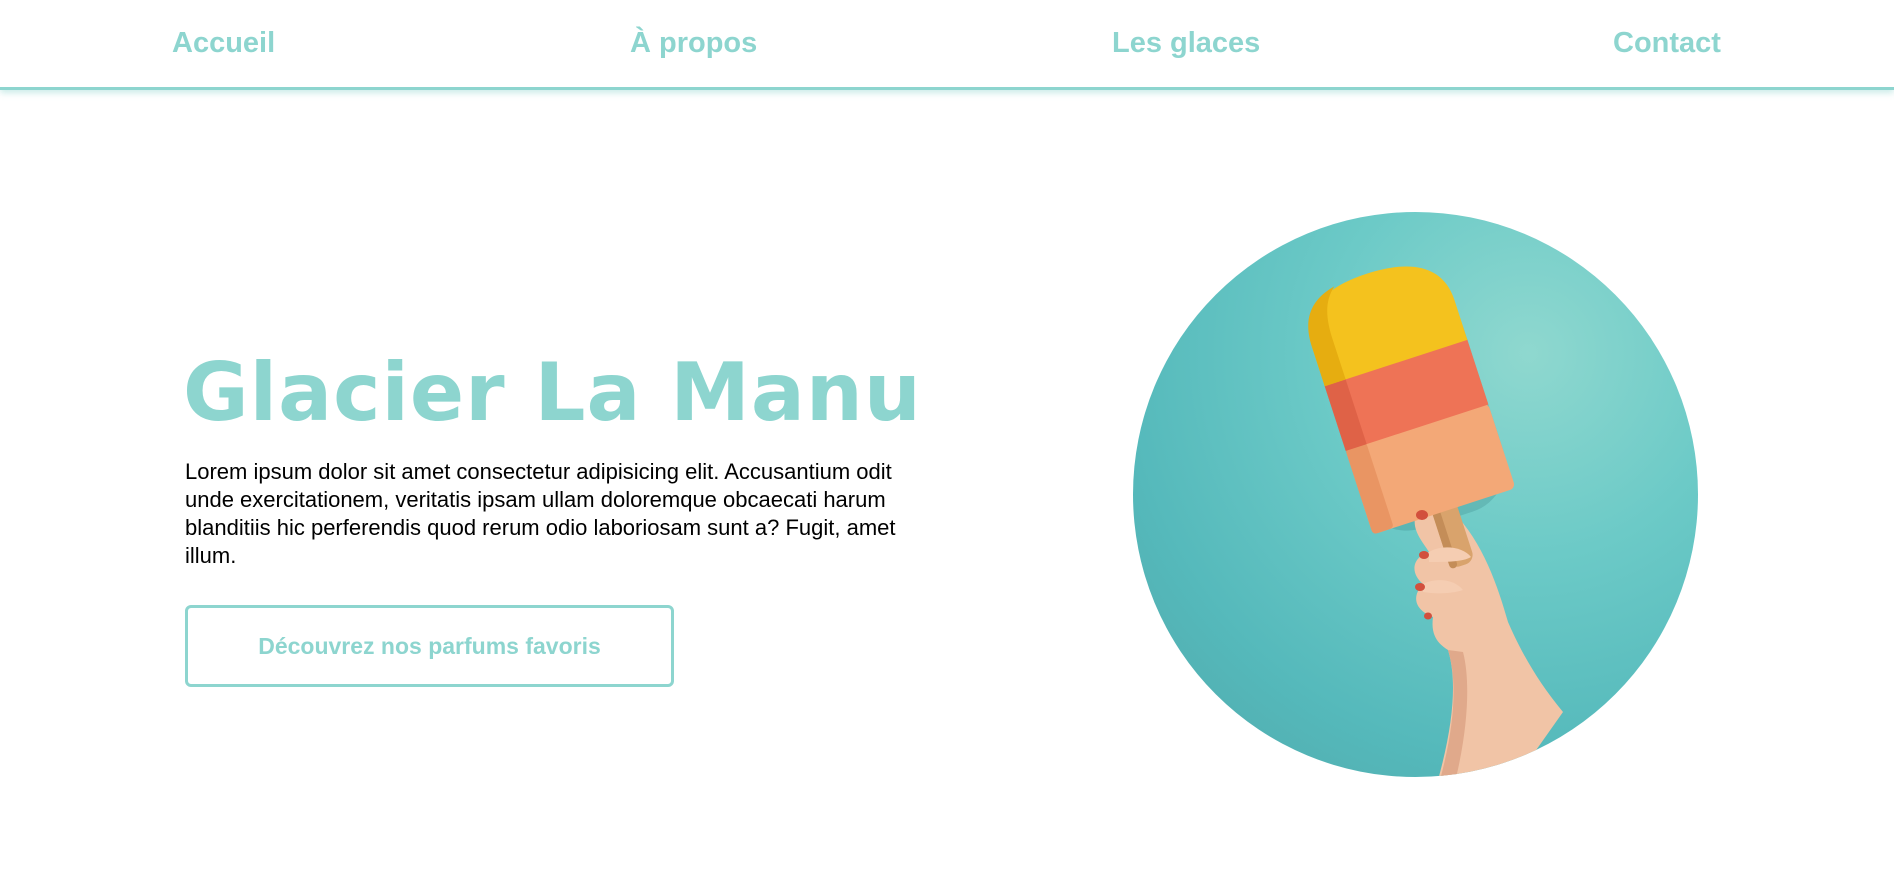  Describe the element at coordinates (223, 43) in the screenshot. I see `nav-link-accueil: Accueil` at that location.